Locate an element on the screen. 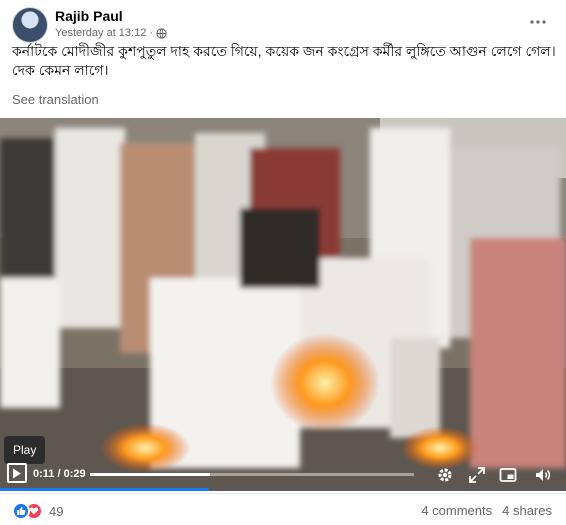 The width and height of the screenshot is (566, 525). post-meta: Yesterday at 13:12 · is located at coordinates (111, 33).